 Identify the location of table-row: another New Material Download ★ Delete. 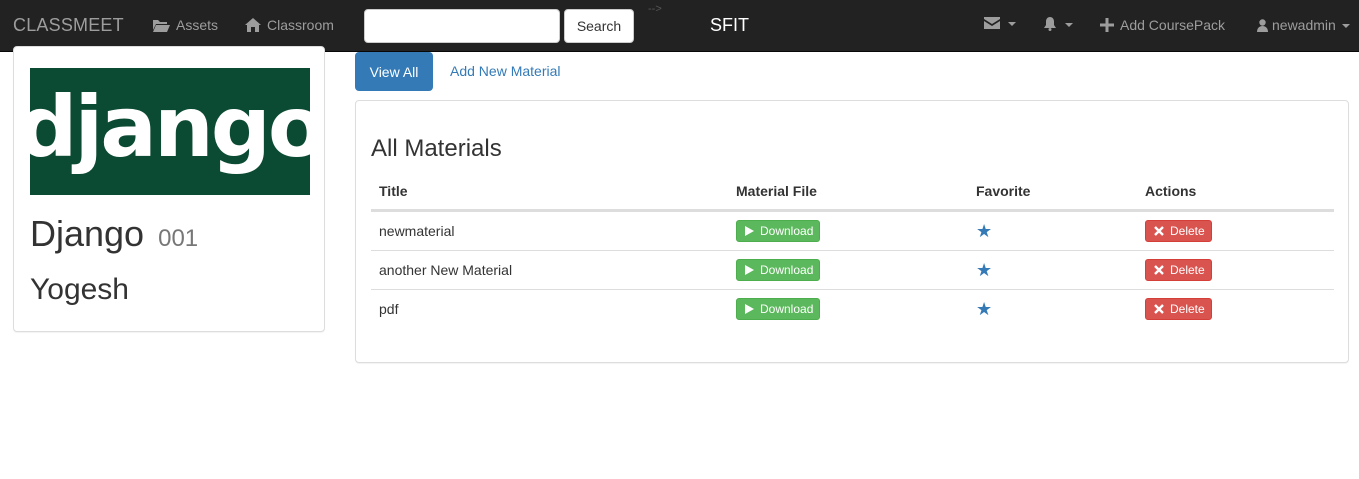
(852, 269).